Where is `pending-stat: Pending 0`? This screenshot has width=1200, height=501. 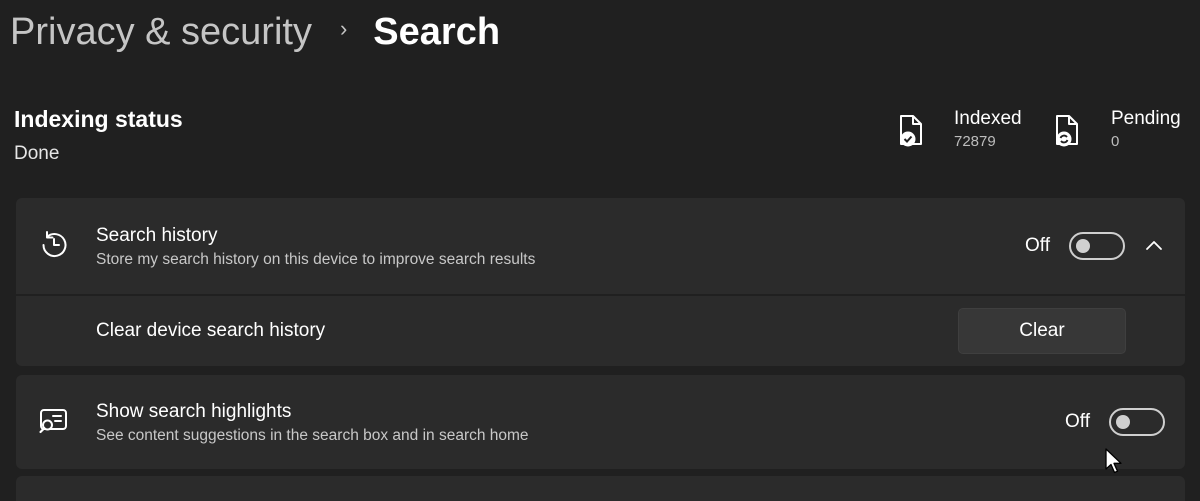 pending-stat: Pending 0 is located at coordinates (1117, 129).